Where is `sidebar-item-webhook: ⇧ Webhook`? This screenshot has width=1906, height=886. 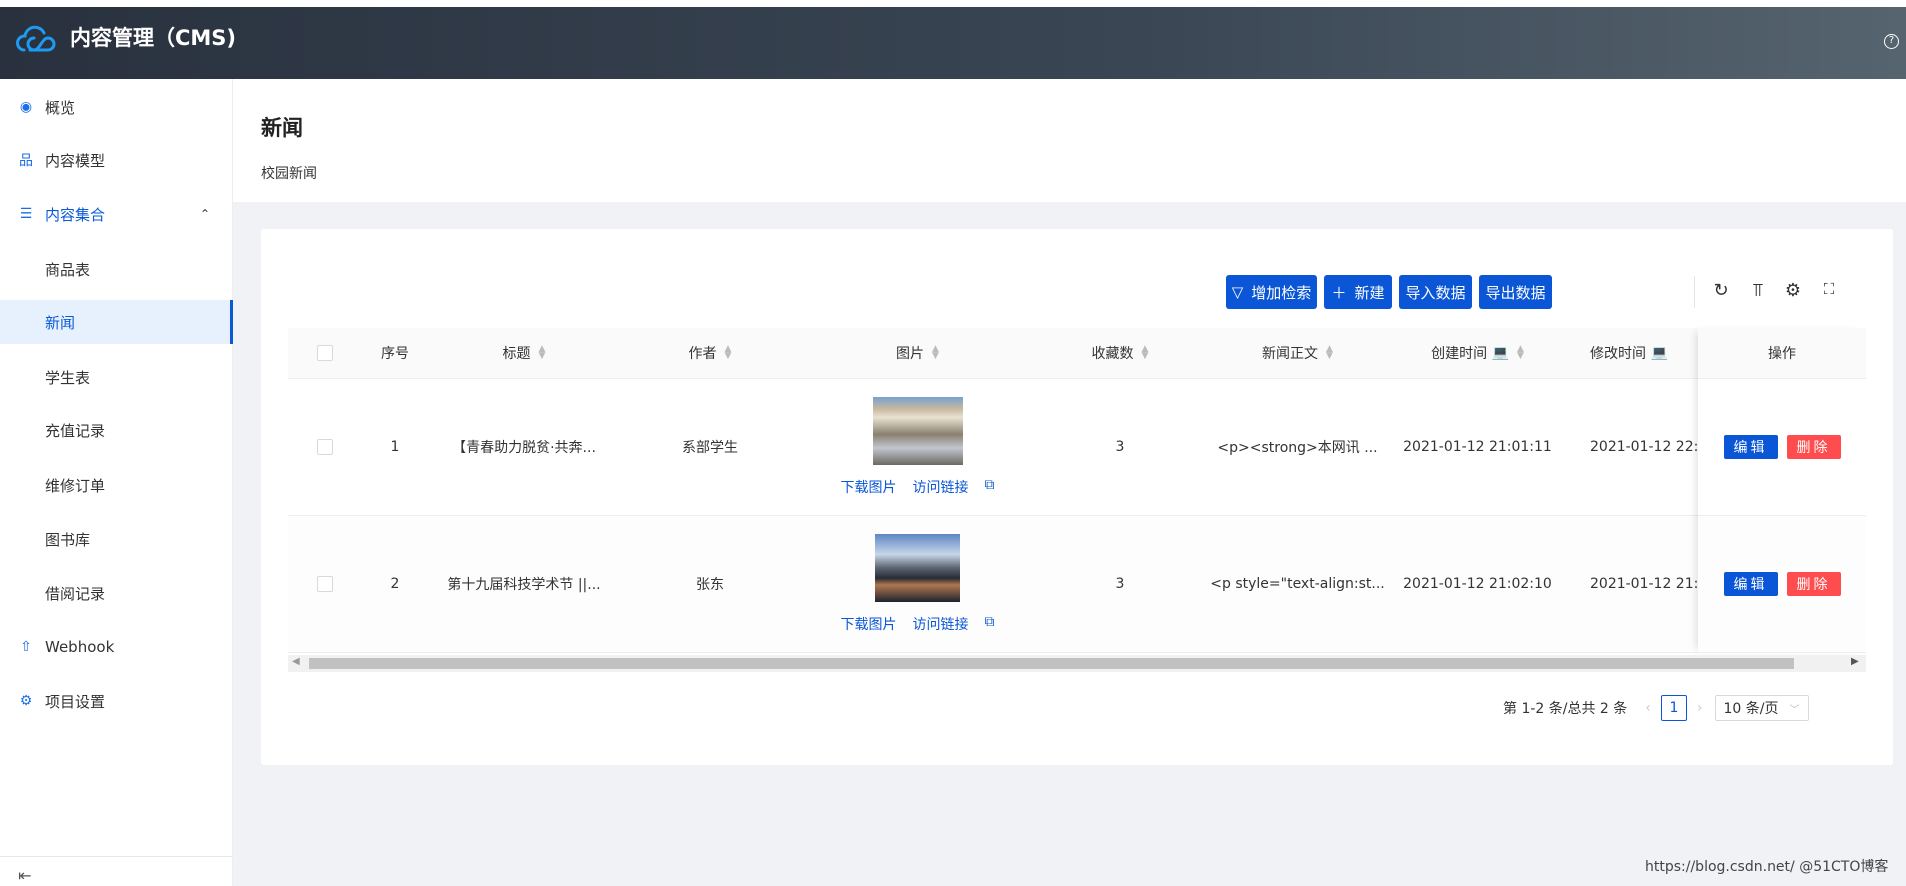 sidebar-item-webhook: ⇧ Webhook is located at coordinates (116, 647).